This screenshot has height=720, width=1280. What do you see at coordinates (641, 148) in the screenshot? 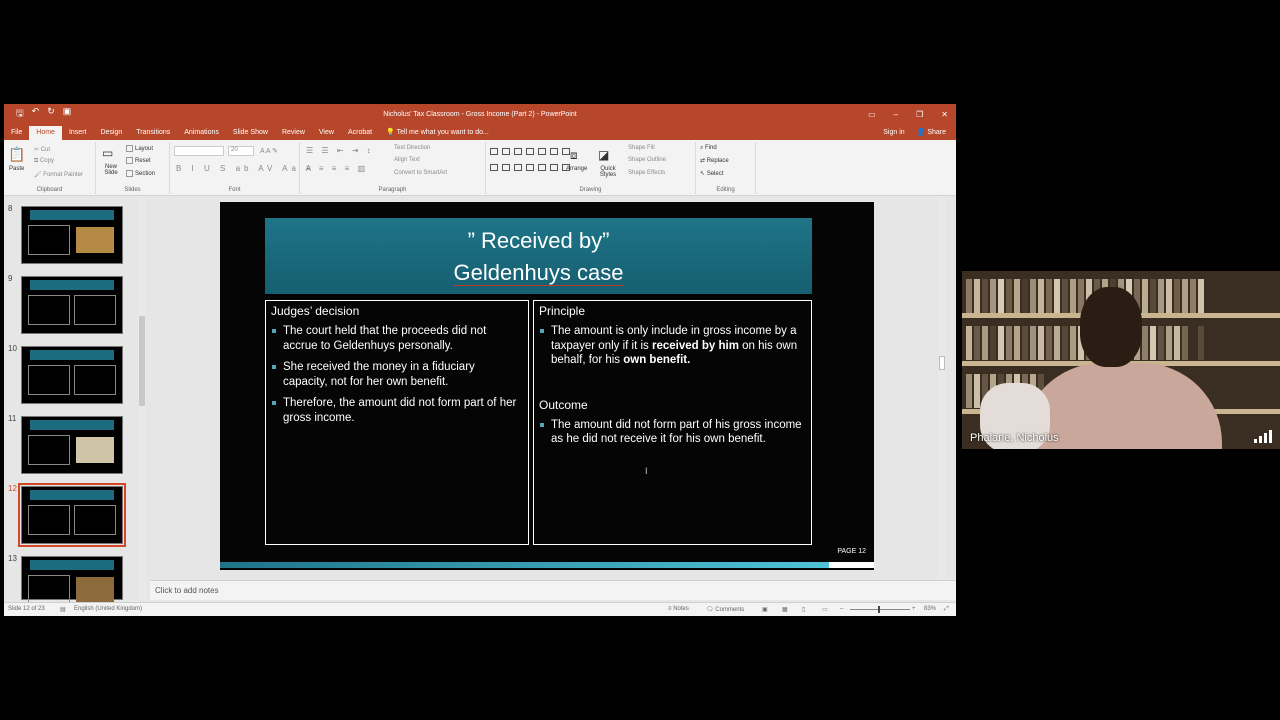
I see `shape-fill-button: Shape Fill` at bounding box center [641, 148].